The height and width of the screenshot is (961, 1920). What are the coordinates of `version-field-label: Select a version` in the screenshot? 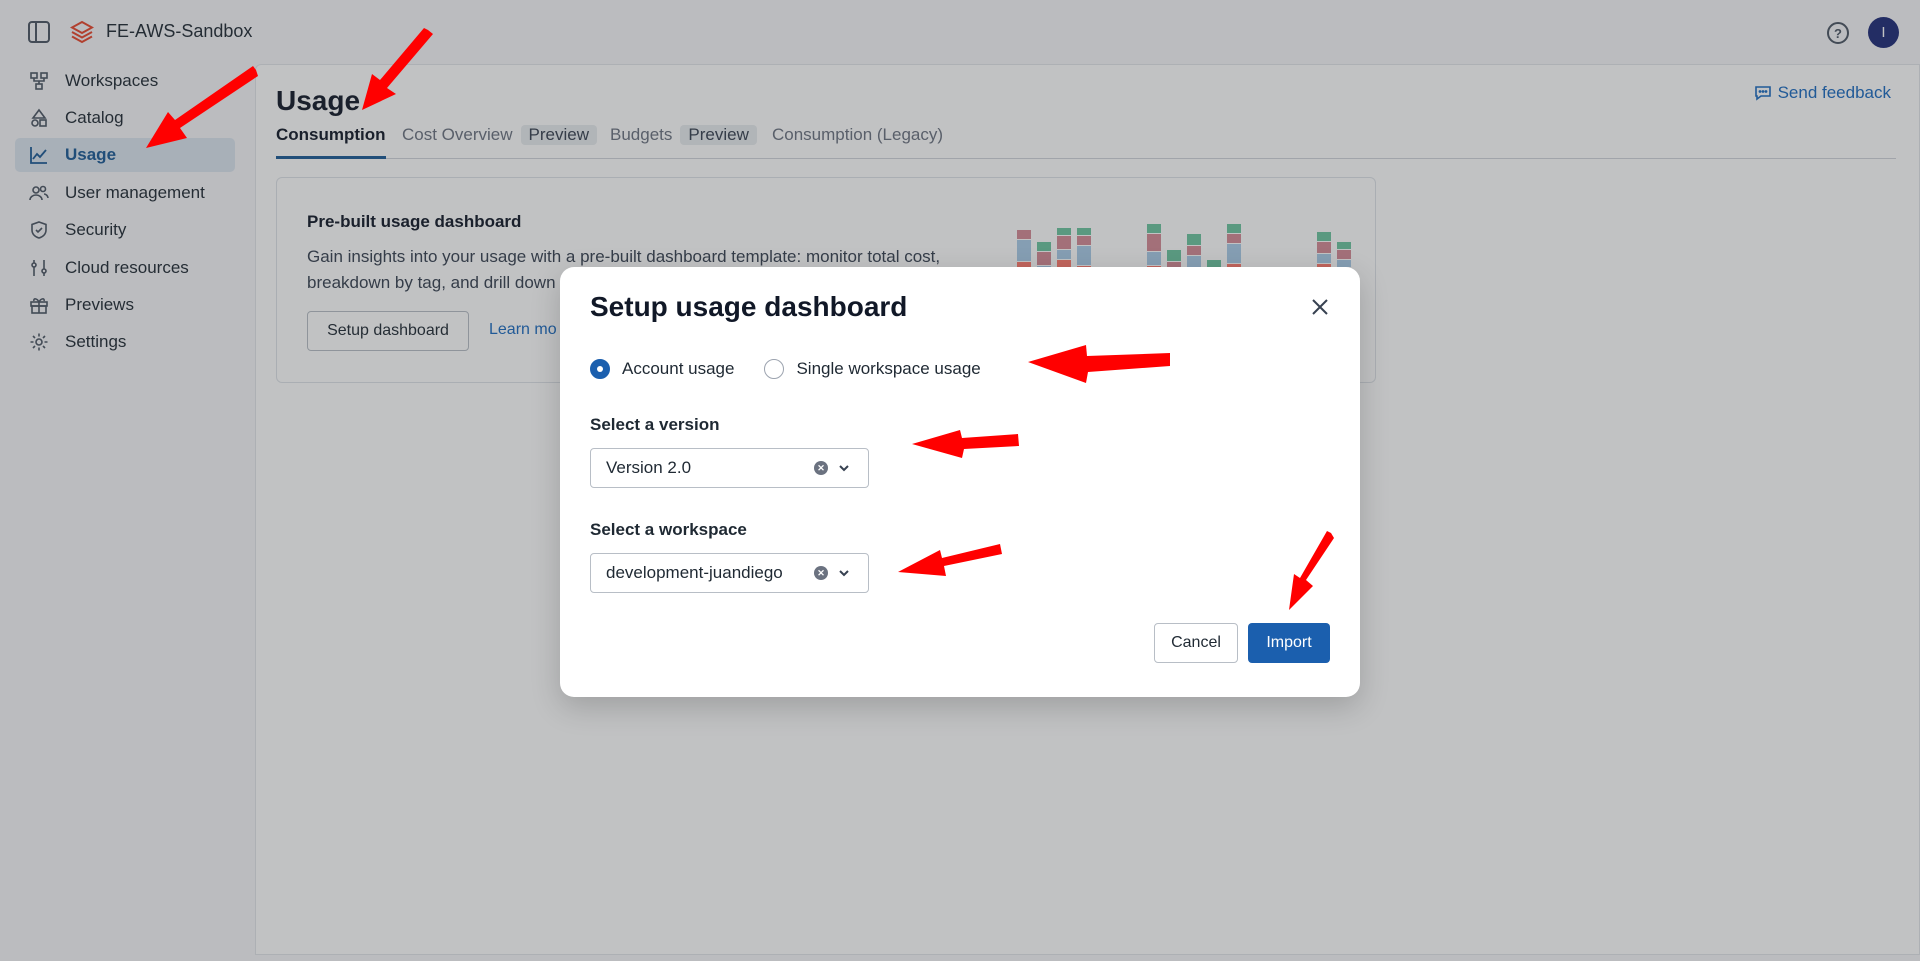 It's located at (655, 424).